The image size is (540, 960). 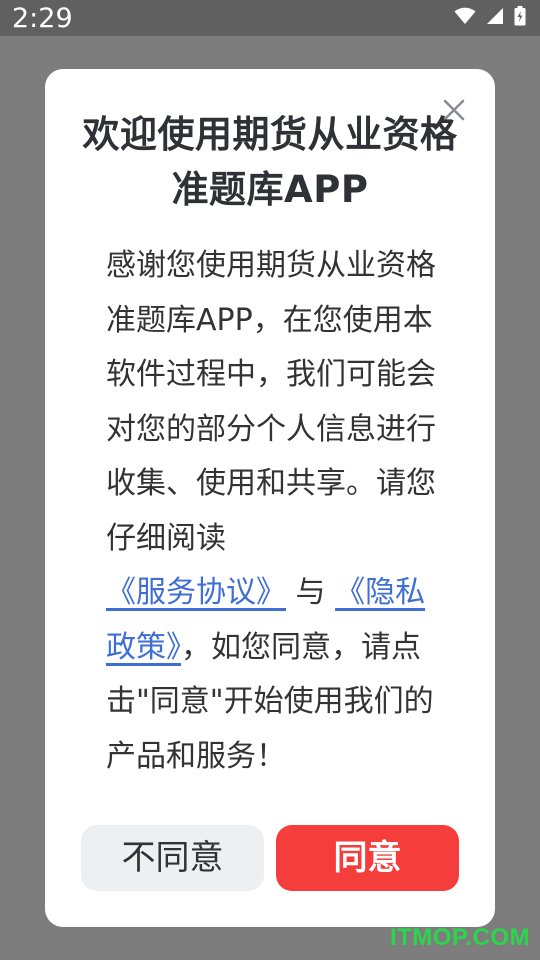 What do you see at coordinates (42, 18) in the screenshot?
I see `status-time: 2:29` at bounding box center [42, 18].